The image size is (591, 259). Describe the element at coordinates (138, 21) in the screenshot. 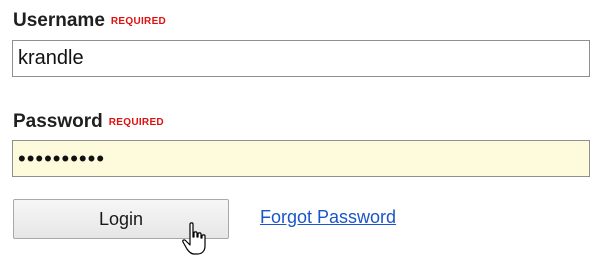

I see `username-required-tag: REQUIRED` at that location.